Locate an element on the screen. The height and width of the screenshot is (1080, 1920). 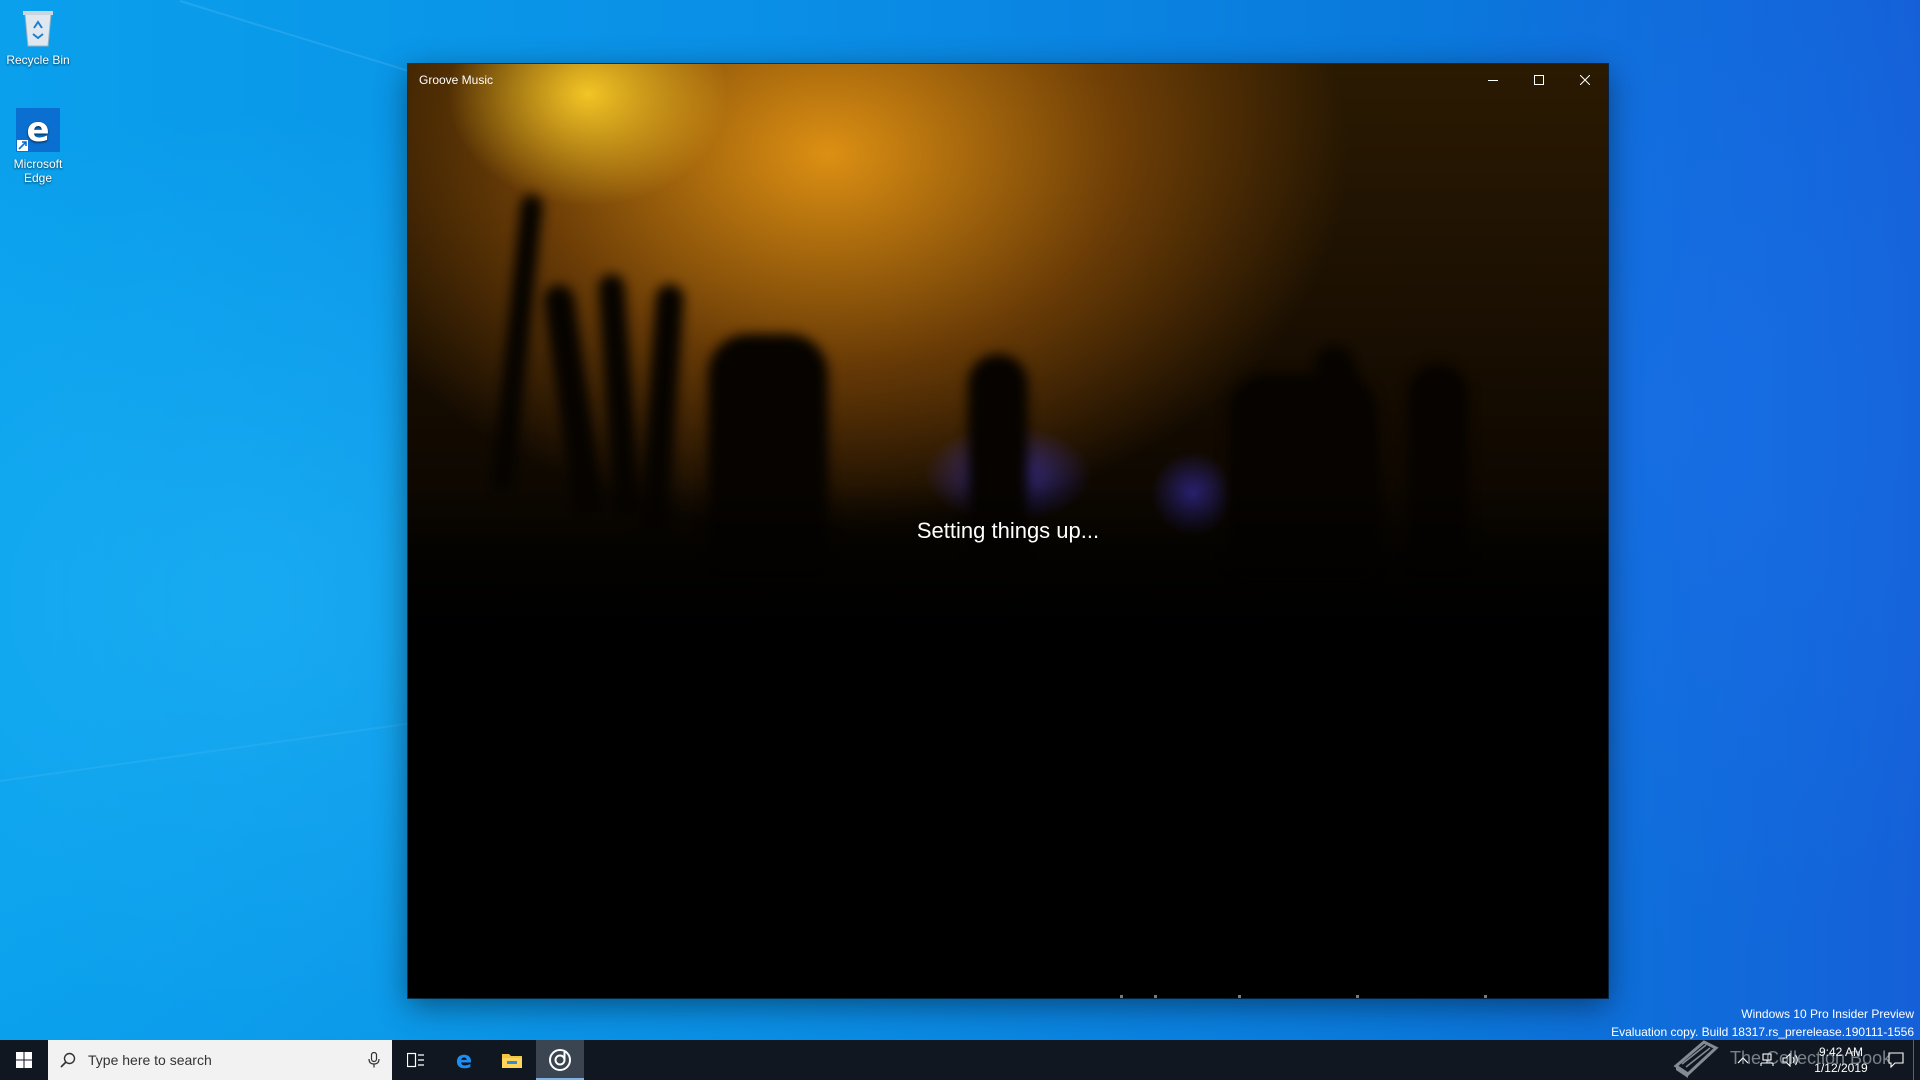
notification-icon is located at coordinates (1896, 1060).